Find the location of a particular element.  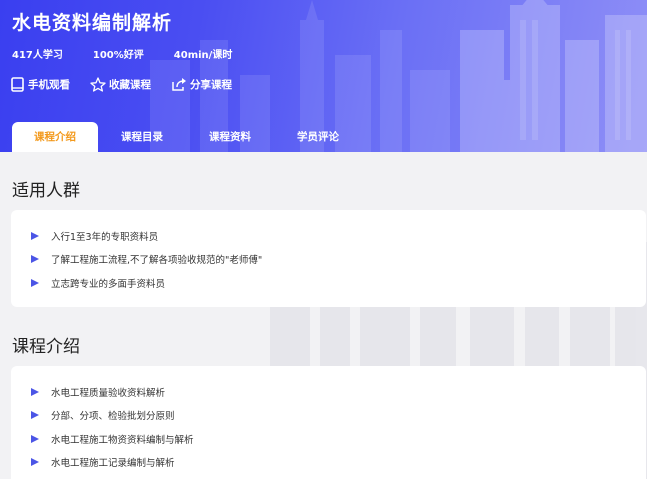

share-icon is located at coordinates (179, 84).